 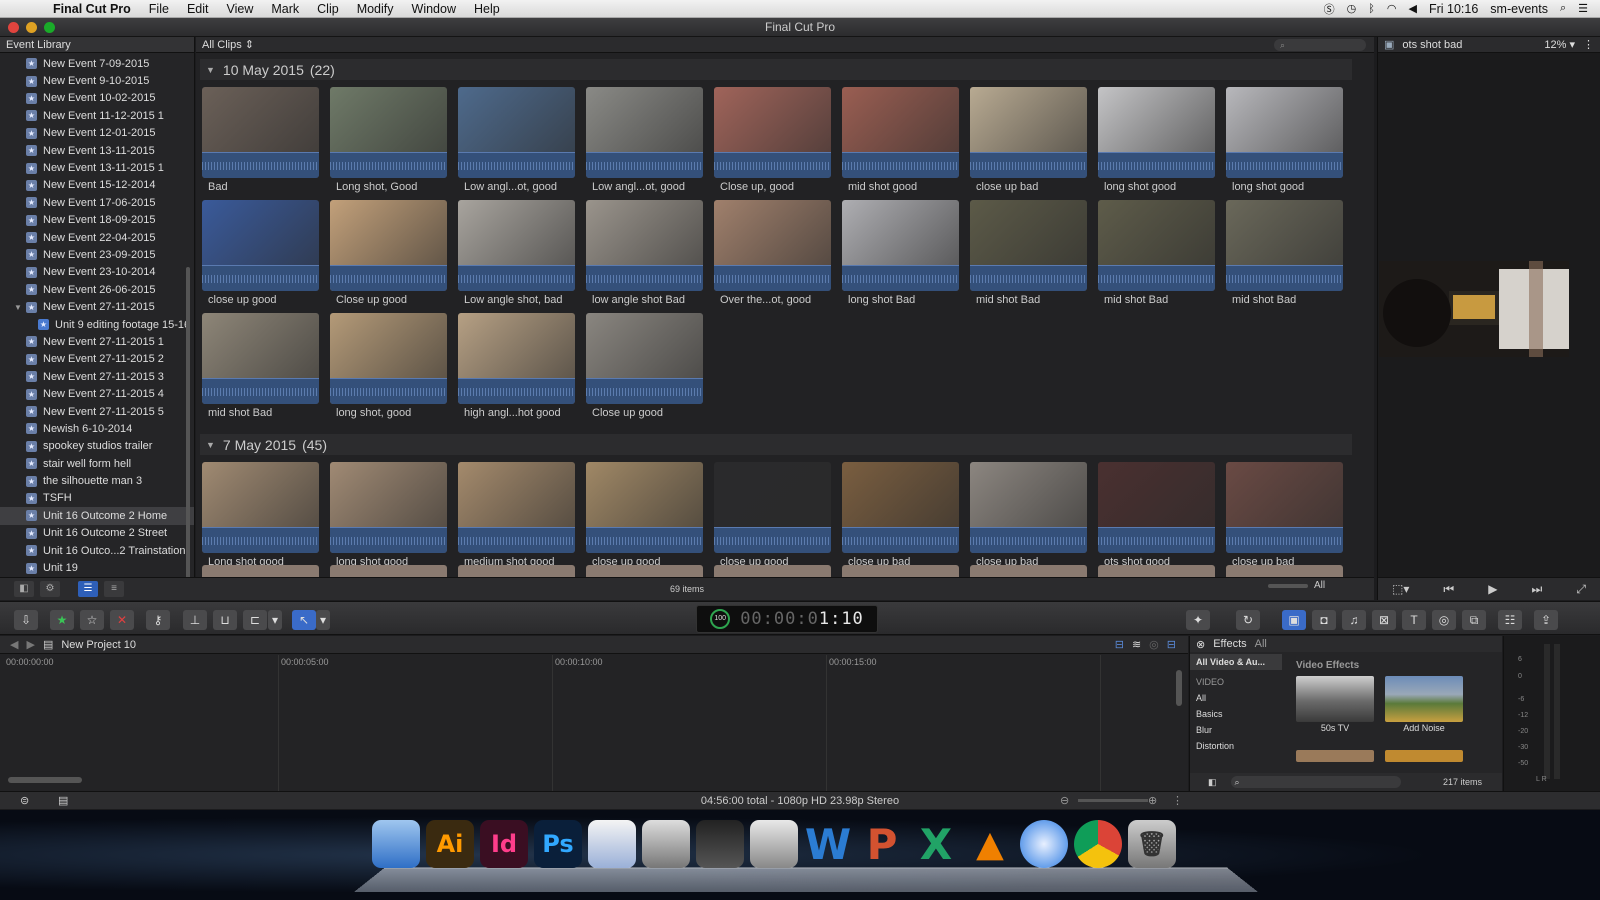 I want to click on event-item: ★ Newish 6-10-2014, so click(x=97, y=428).